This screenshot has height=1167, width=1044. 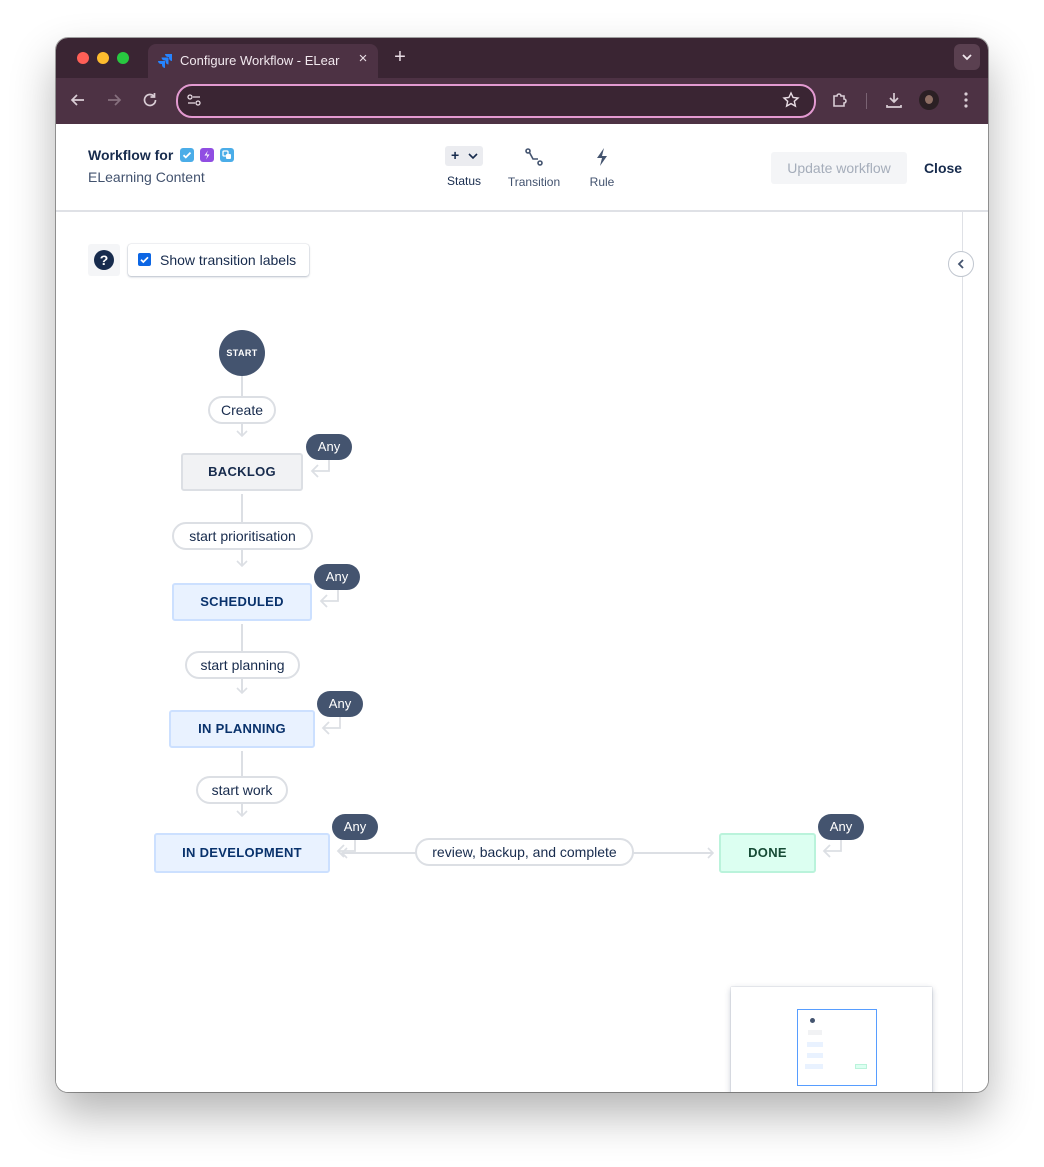 What do you see at coordinates (123, 58) in the screenshot?
I see `maximize-window-button` at bounding box center [123, 58].